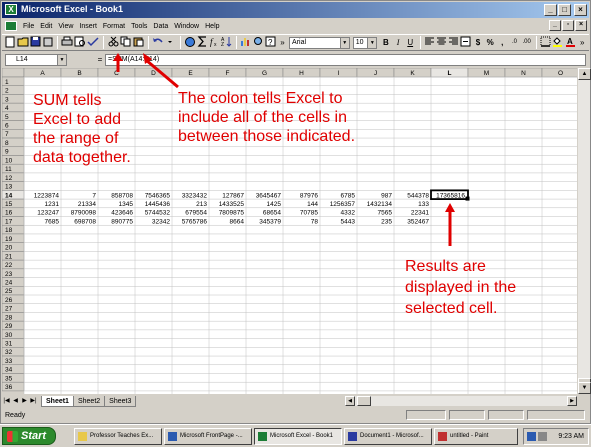 The width and height of the screenshot is (591, 447). I want to click on increase-decimal-icon: .0, so click(514, 42).